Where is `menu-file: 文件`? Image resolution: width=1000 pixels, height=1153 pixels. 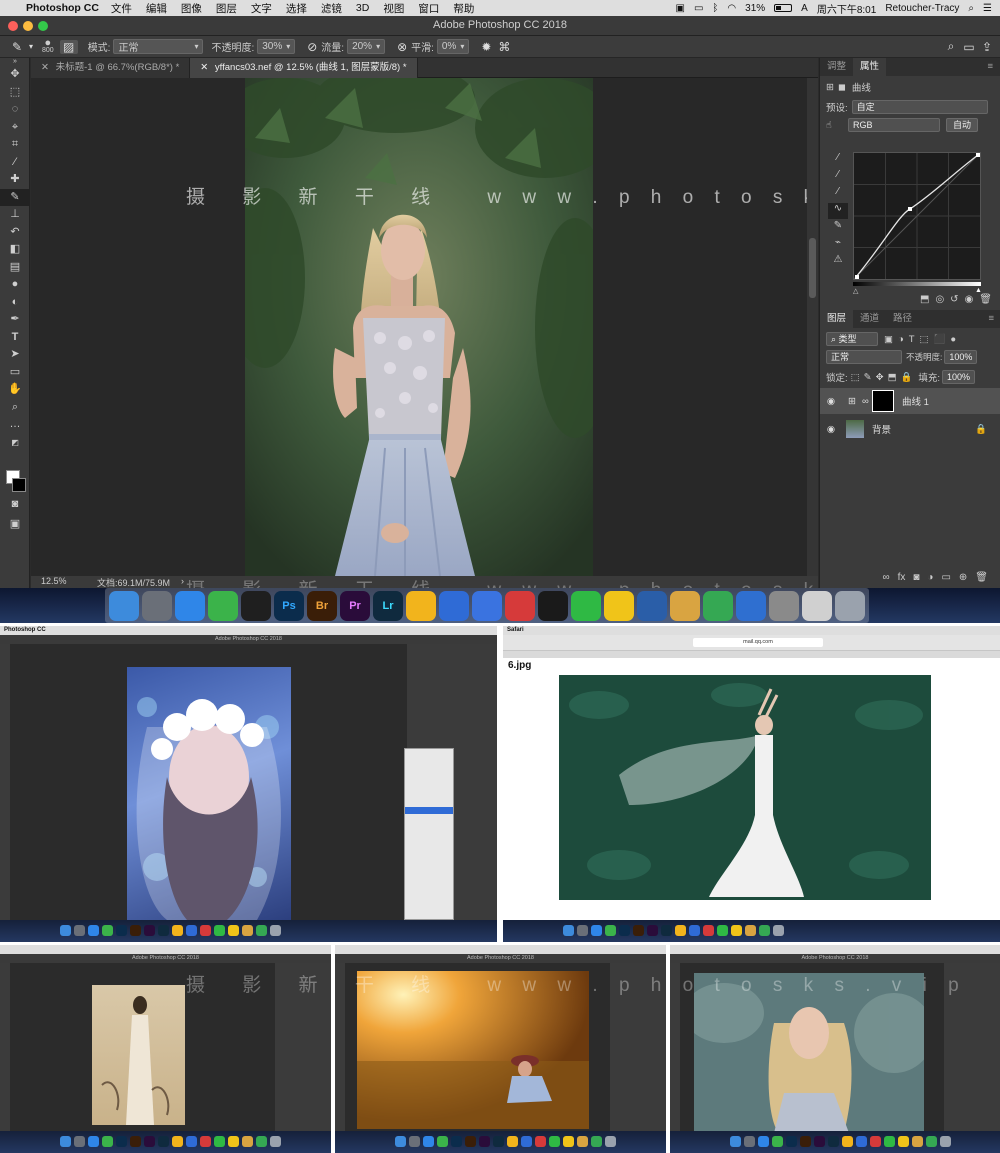
menu-file: 文件 is located at coordinates (121, 8).